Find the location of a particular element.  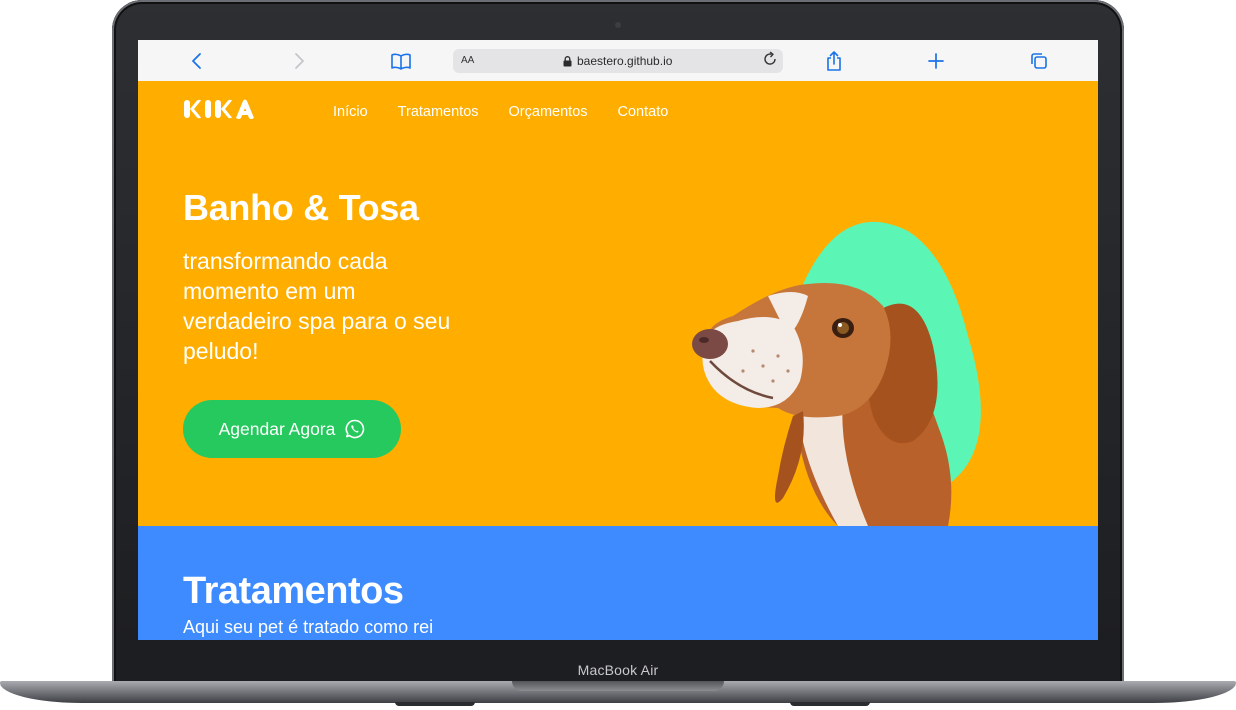

lock-icon is located at coordinates (567, 60).